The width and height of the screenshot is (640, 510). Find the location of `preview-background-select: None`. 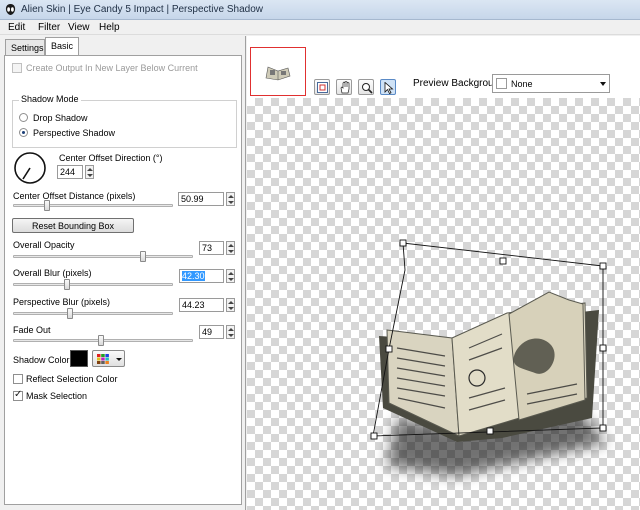

preview-background-select: None is located at coordinates (551, 83).